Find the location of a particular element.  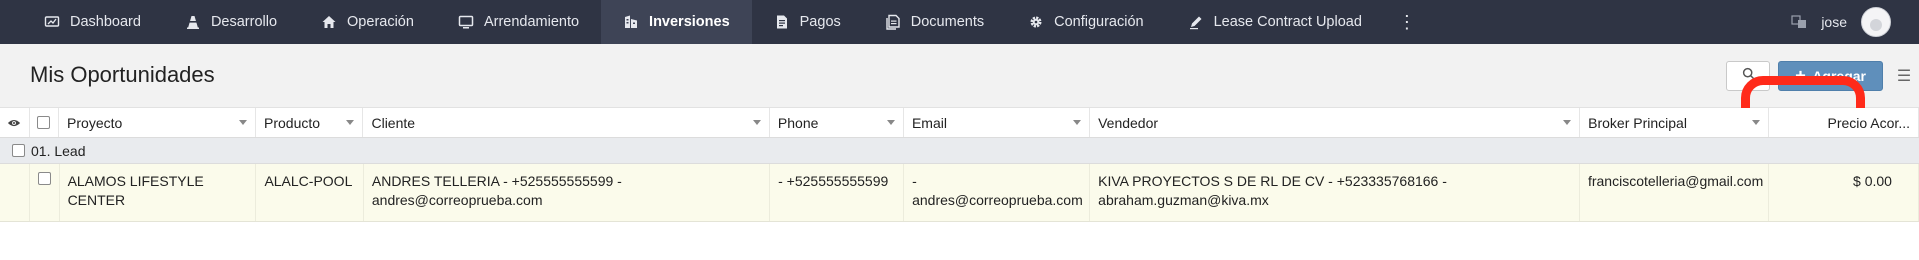

row-spacer is located at coordinates (15, 192).